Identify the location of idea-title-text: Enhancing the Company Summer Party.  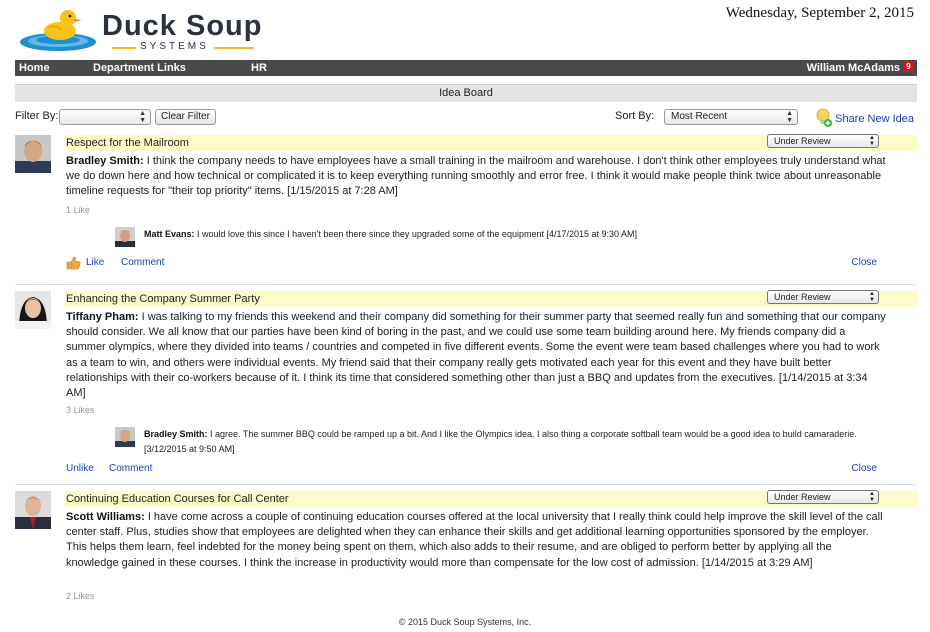
(163, 299).